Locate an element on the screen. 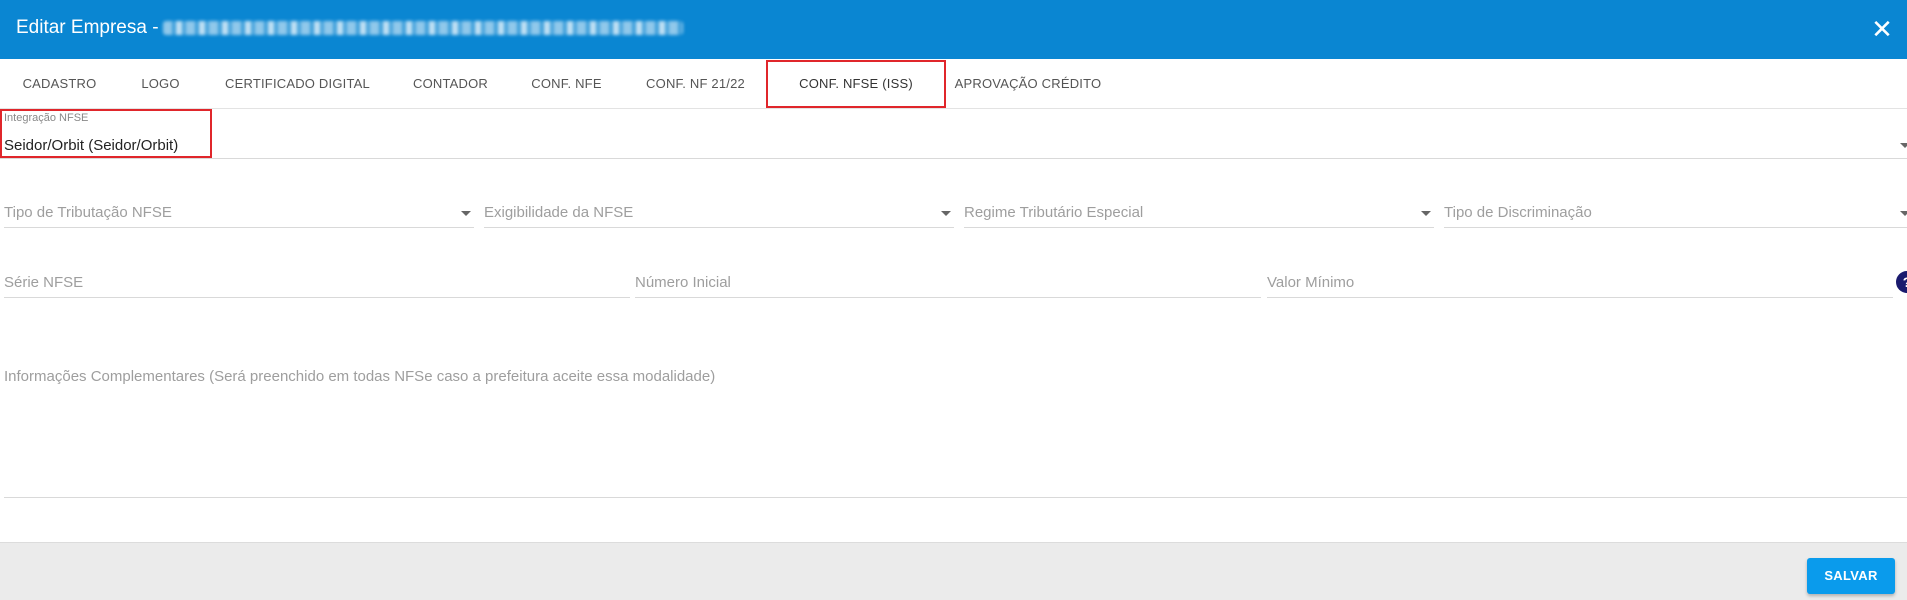 The image size is (1907, 600). integracao-nfse-underline is located at coordinates (953, 158).